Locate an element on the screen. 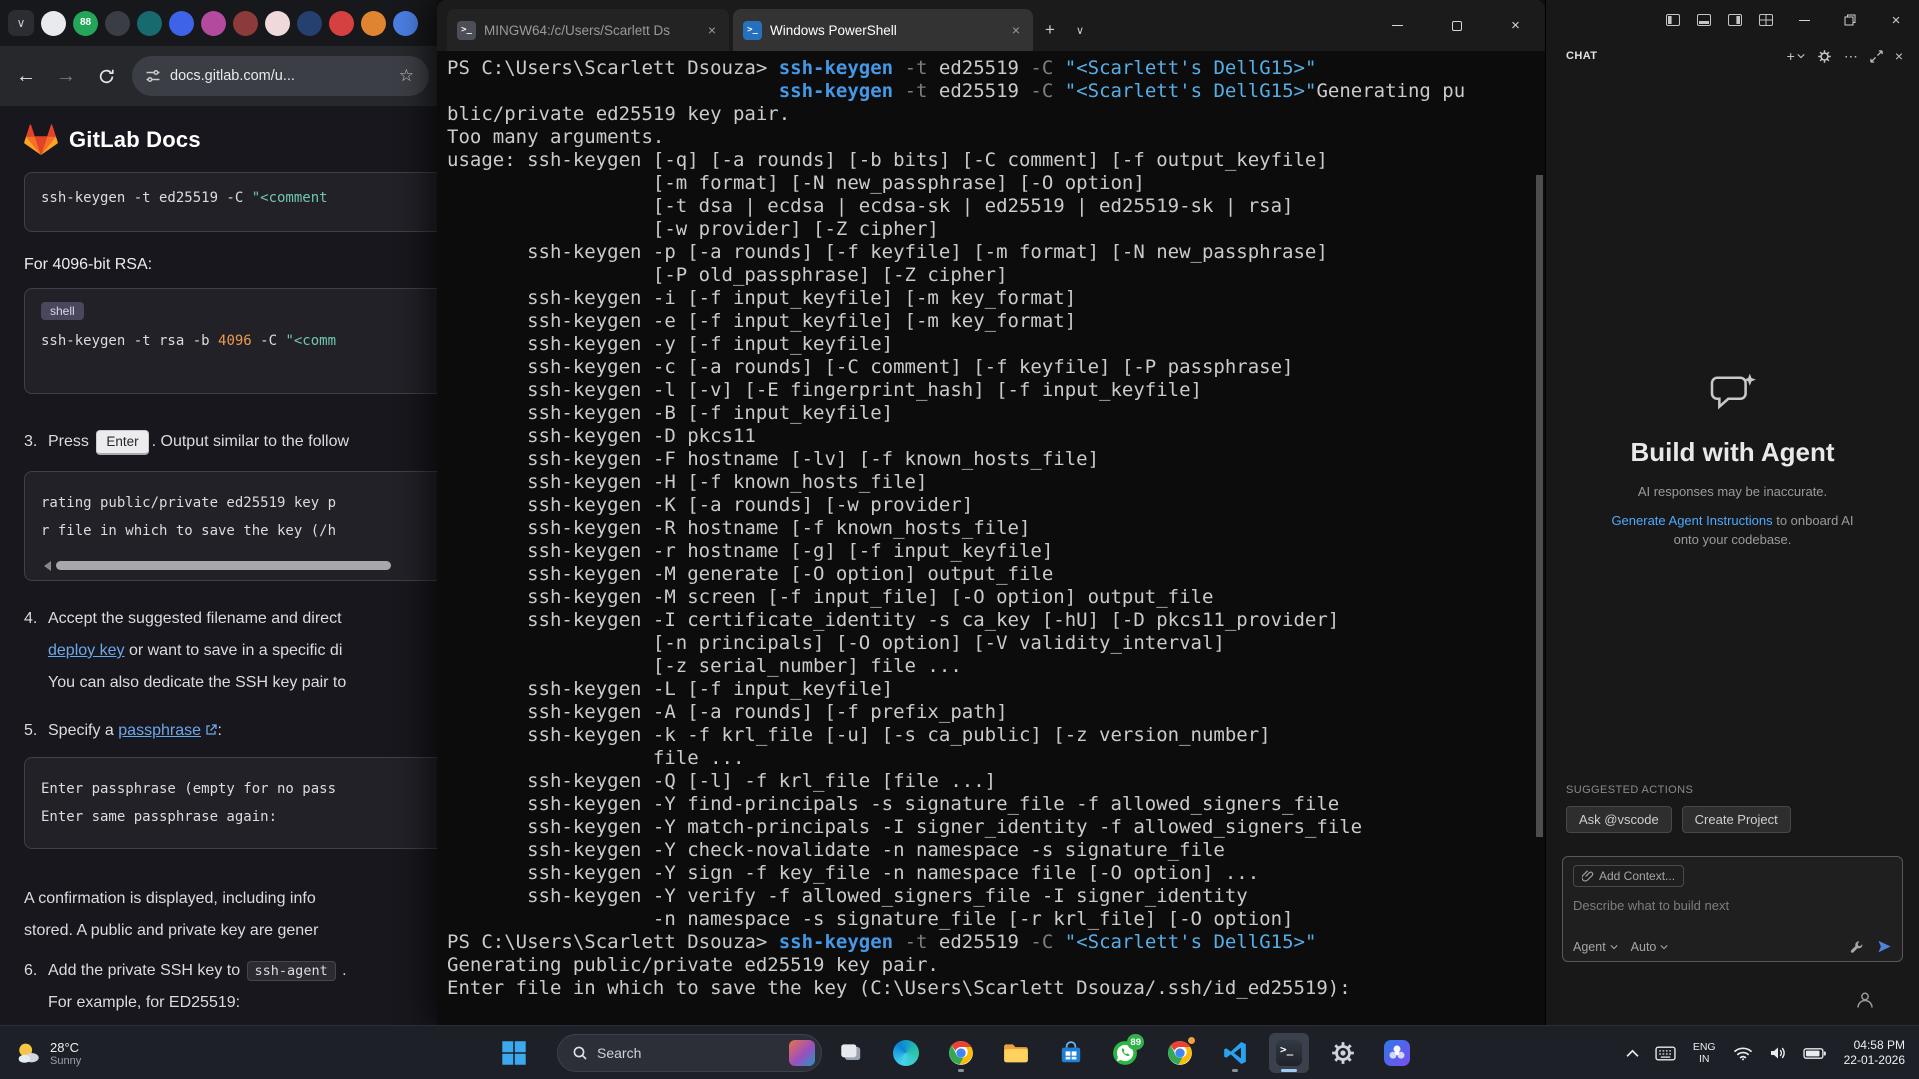  chat-settings-button is located at coordinates (1824, 56).